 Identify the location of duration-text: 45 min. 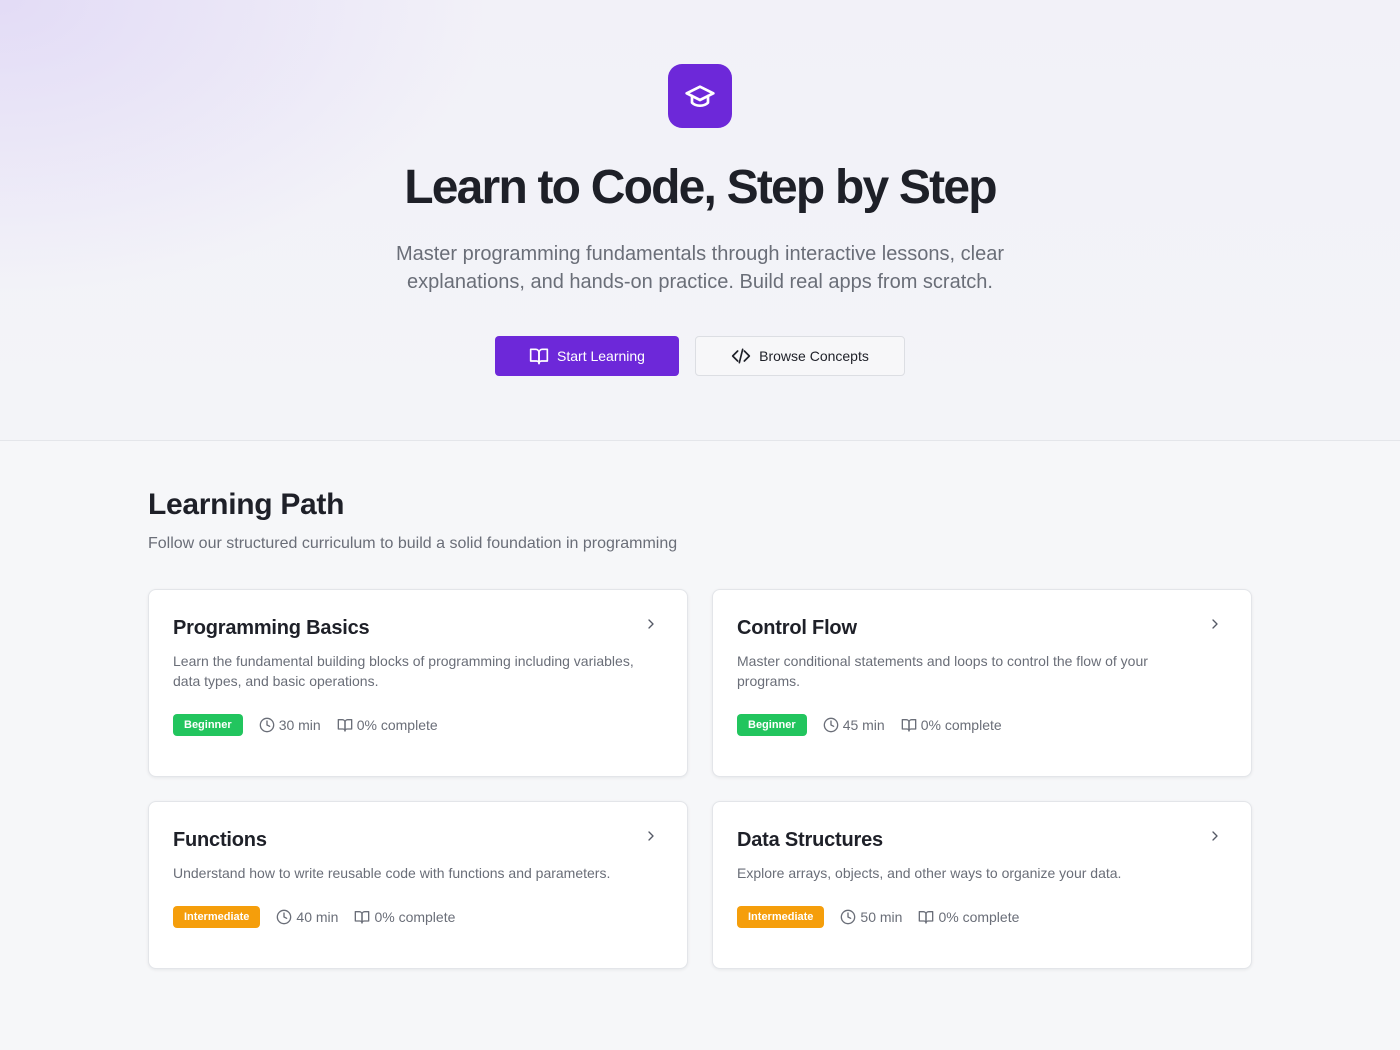
(863, 725).